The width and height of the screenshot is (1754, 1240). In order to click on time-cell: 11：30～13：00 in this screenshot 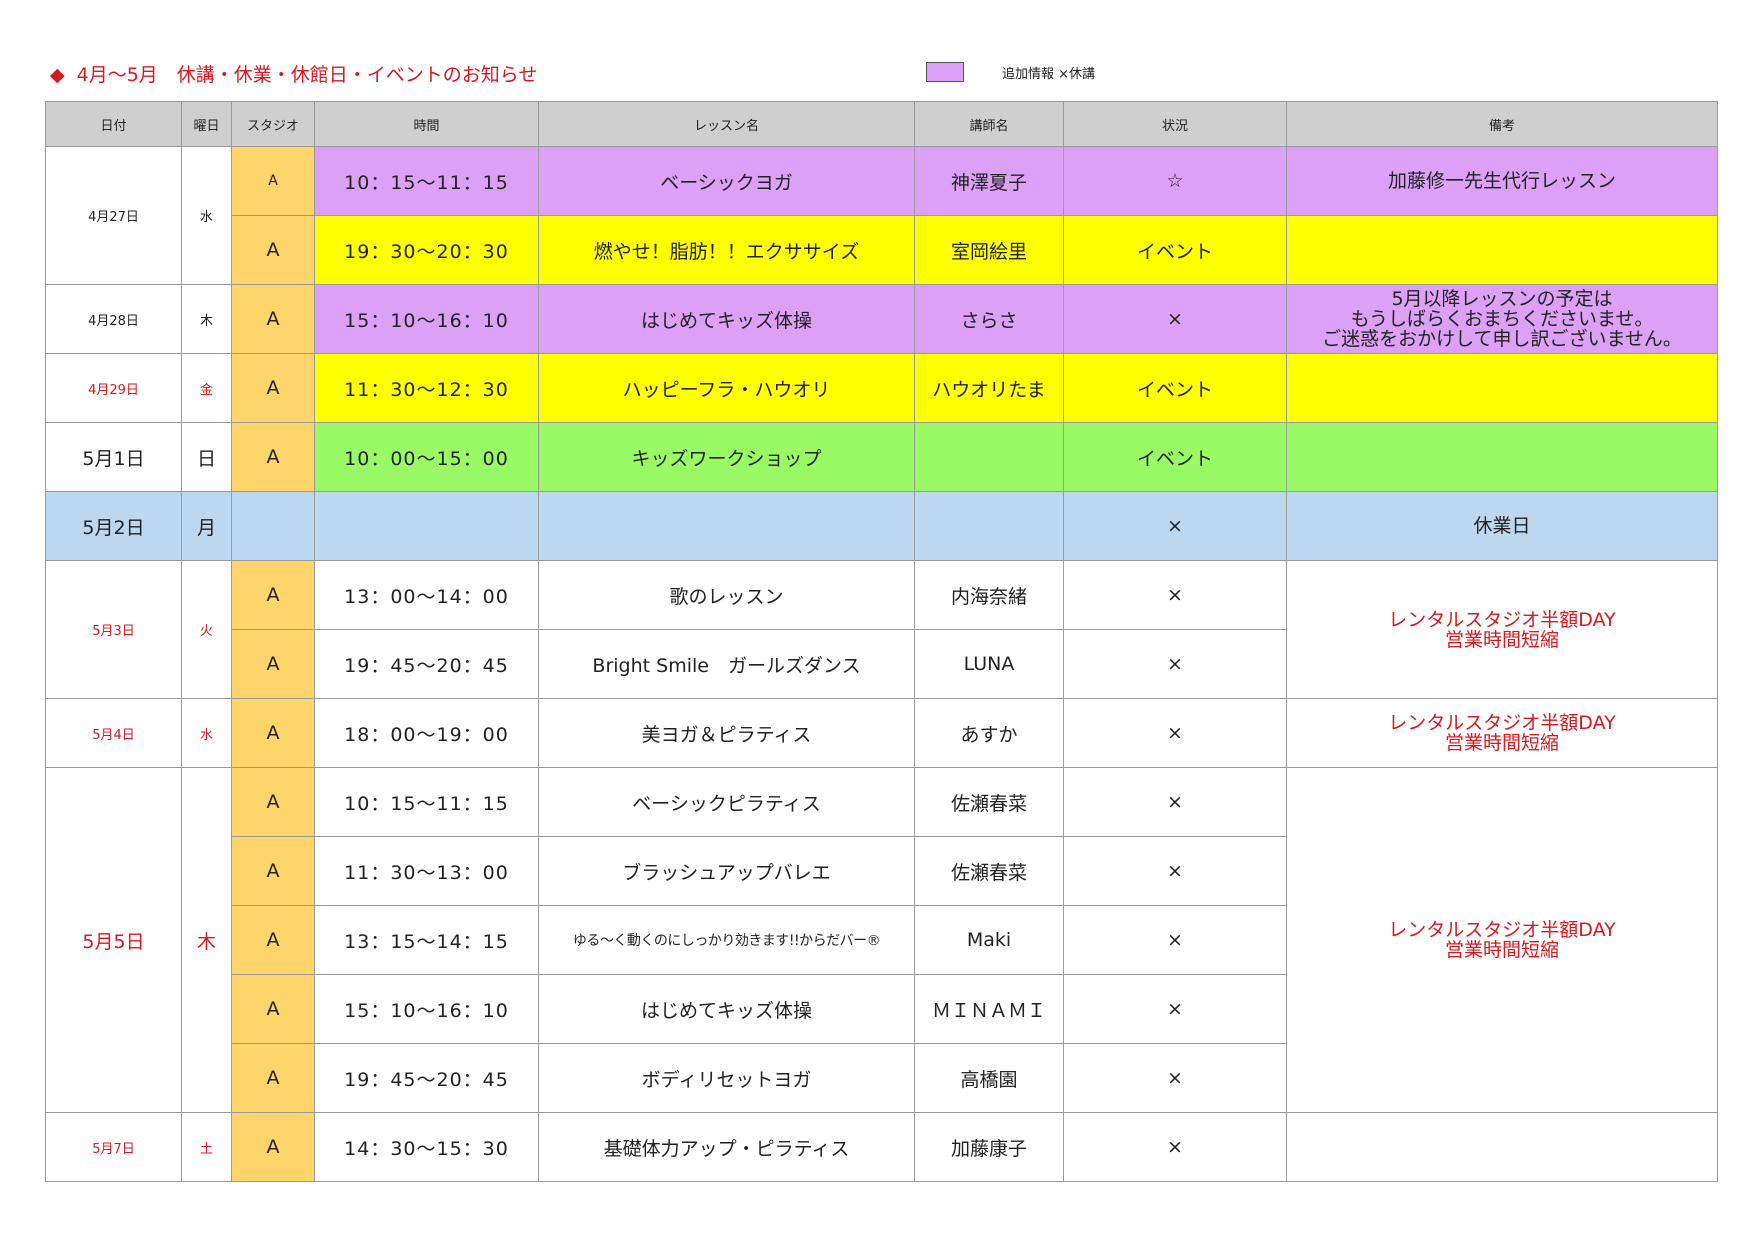, I will do `click(426, 871)`.